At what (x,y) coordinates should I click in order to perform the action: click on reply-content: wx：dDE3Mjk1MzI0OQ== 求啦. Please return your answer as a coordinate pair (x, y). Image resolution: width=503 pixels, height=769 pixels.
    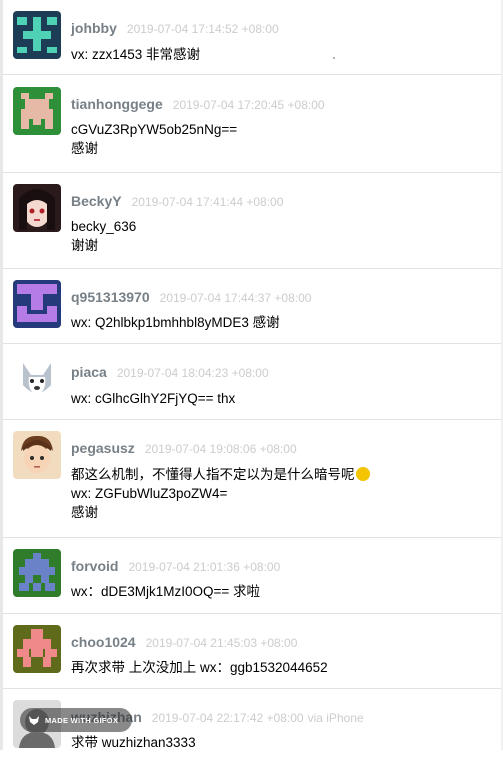
    Looking at the image, I should click on (165, 591).